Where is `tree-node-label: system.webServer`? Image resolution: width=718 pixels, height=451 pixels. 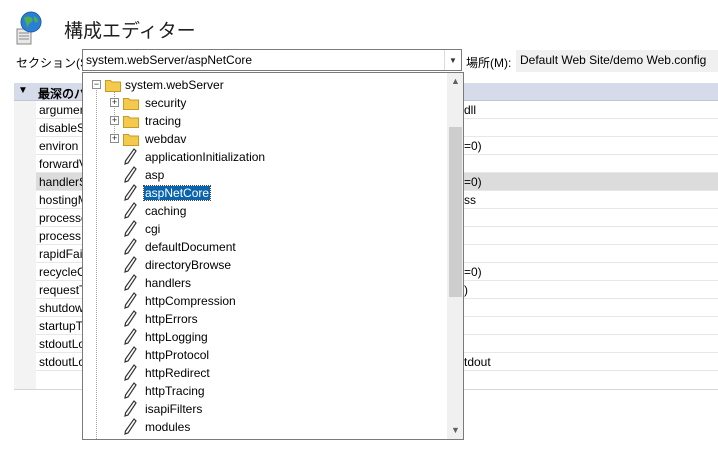 tree-node-label: system.webServer is located at coordinates (174, 85).